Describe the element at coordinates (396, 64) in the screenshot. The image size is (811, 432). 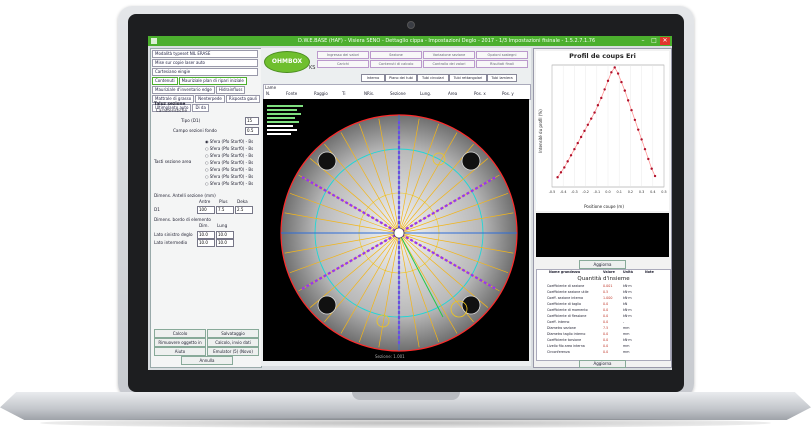
I see `step-cell-6: Contenuti di calcolo` at that location.